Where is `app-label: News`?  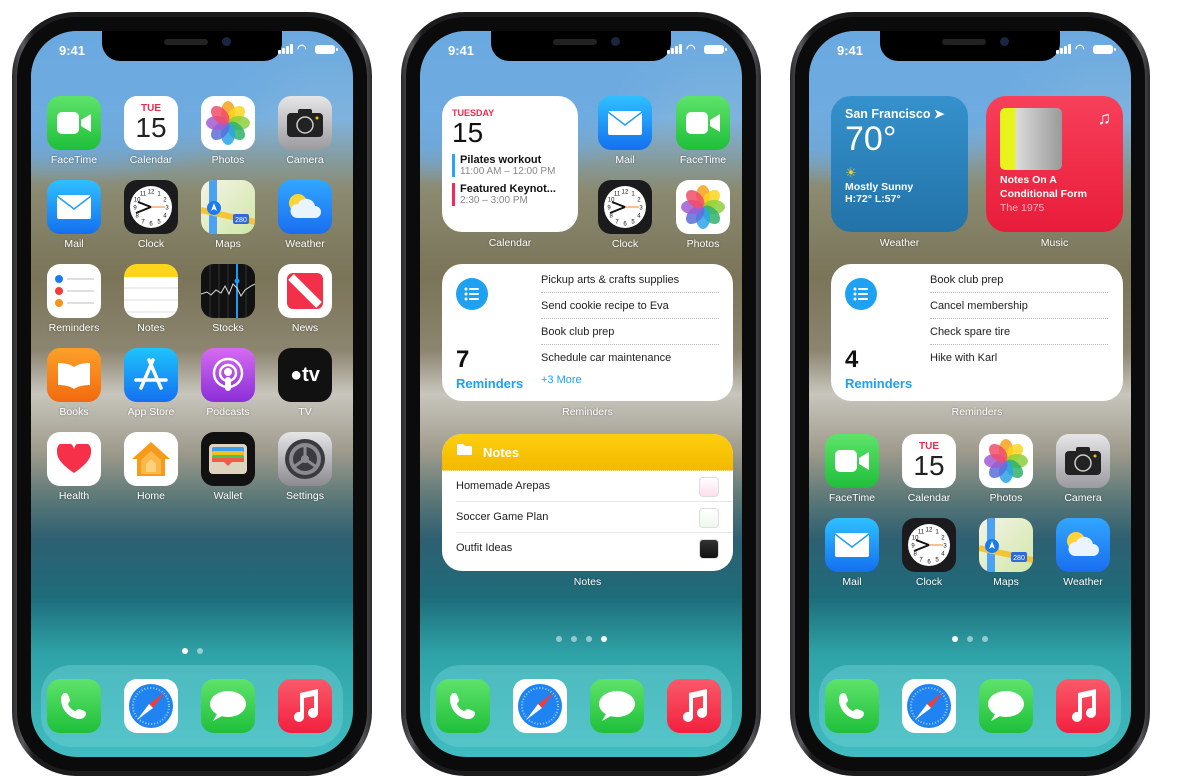 app-label: News is located at coordinates (305, 328).